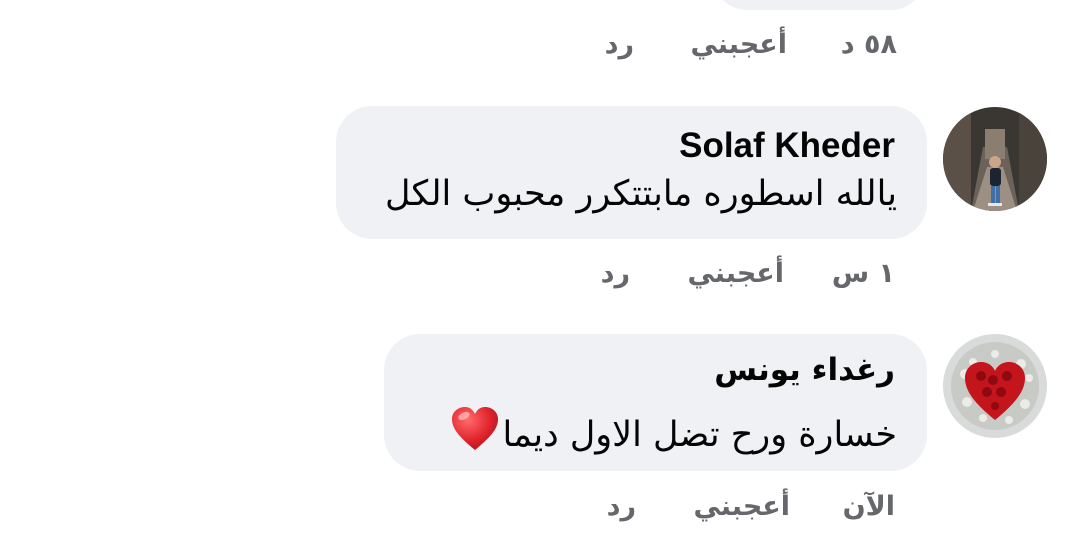 Image resolution: width=1080 pixels, height=538 pixels. What do you see at coordinates (540, 511) in the screenshot?
I see `comment-actions: الآن أعجبني رد` at bounding box center [540, 511].